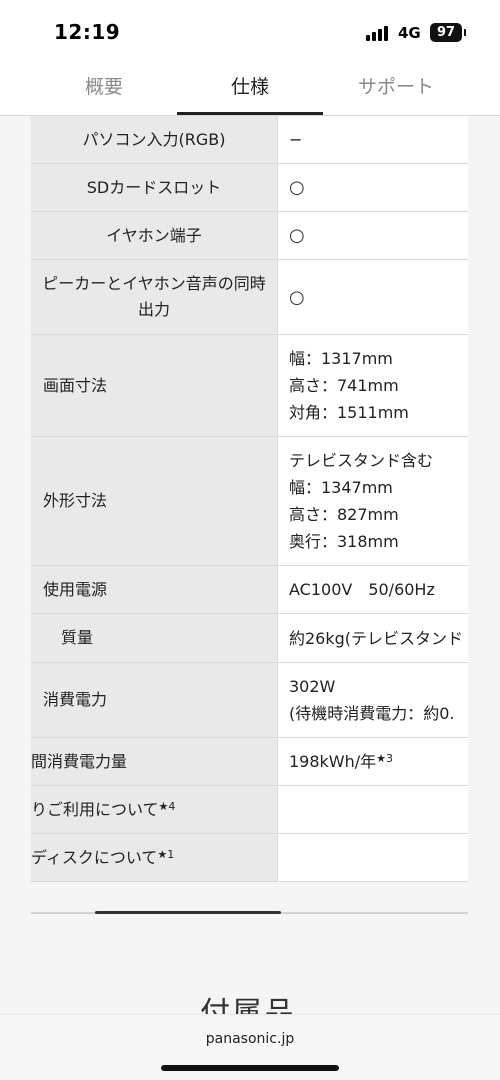 The width and height of the screenshot is (500, 1080). Describe the element at coordinates (188, 912) in the screenshot. I see `scrollbar-thumb` at that location.